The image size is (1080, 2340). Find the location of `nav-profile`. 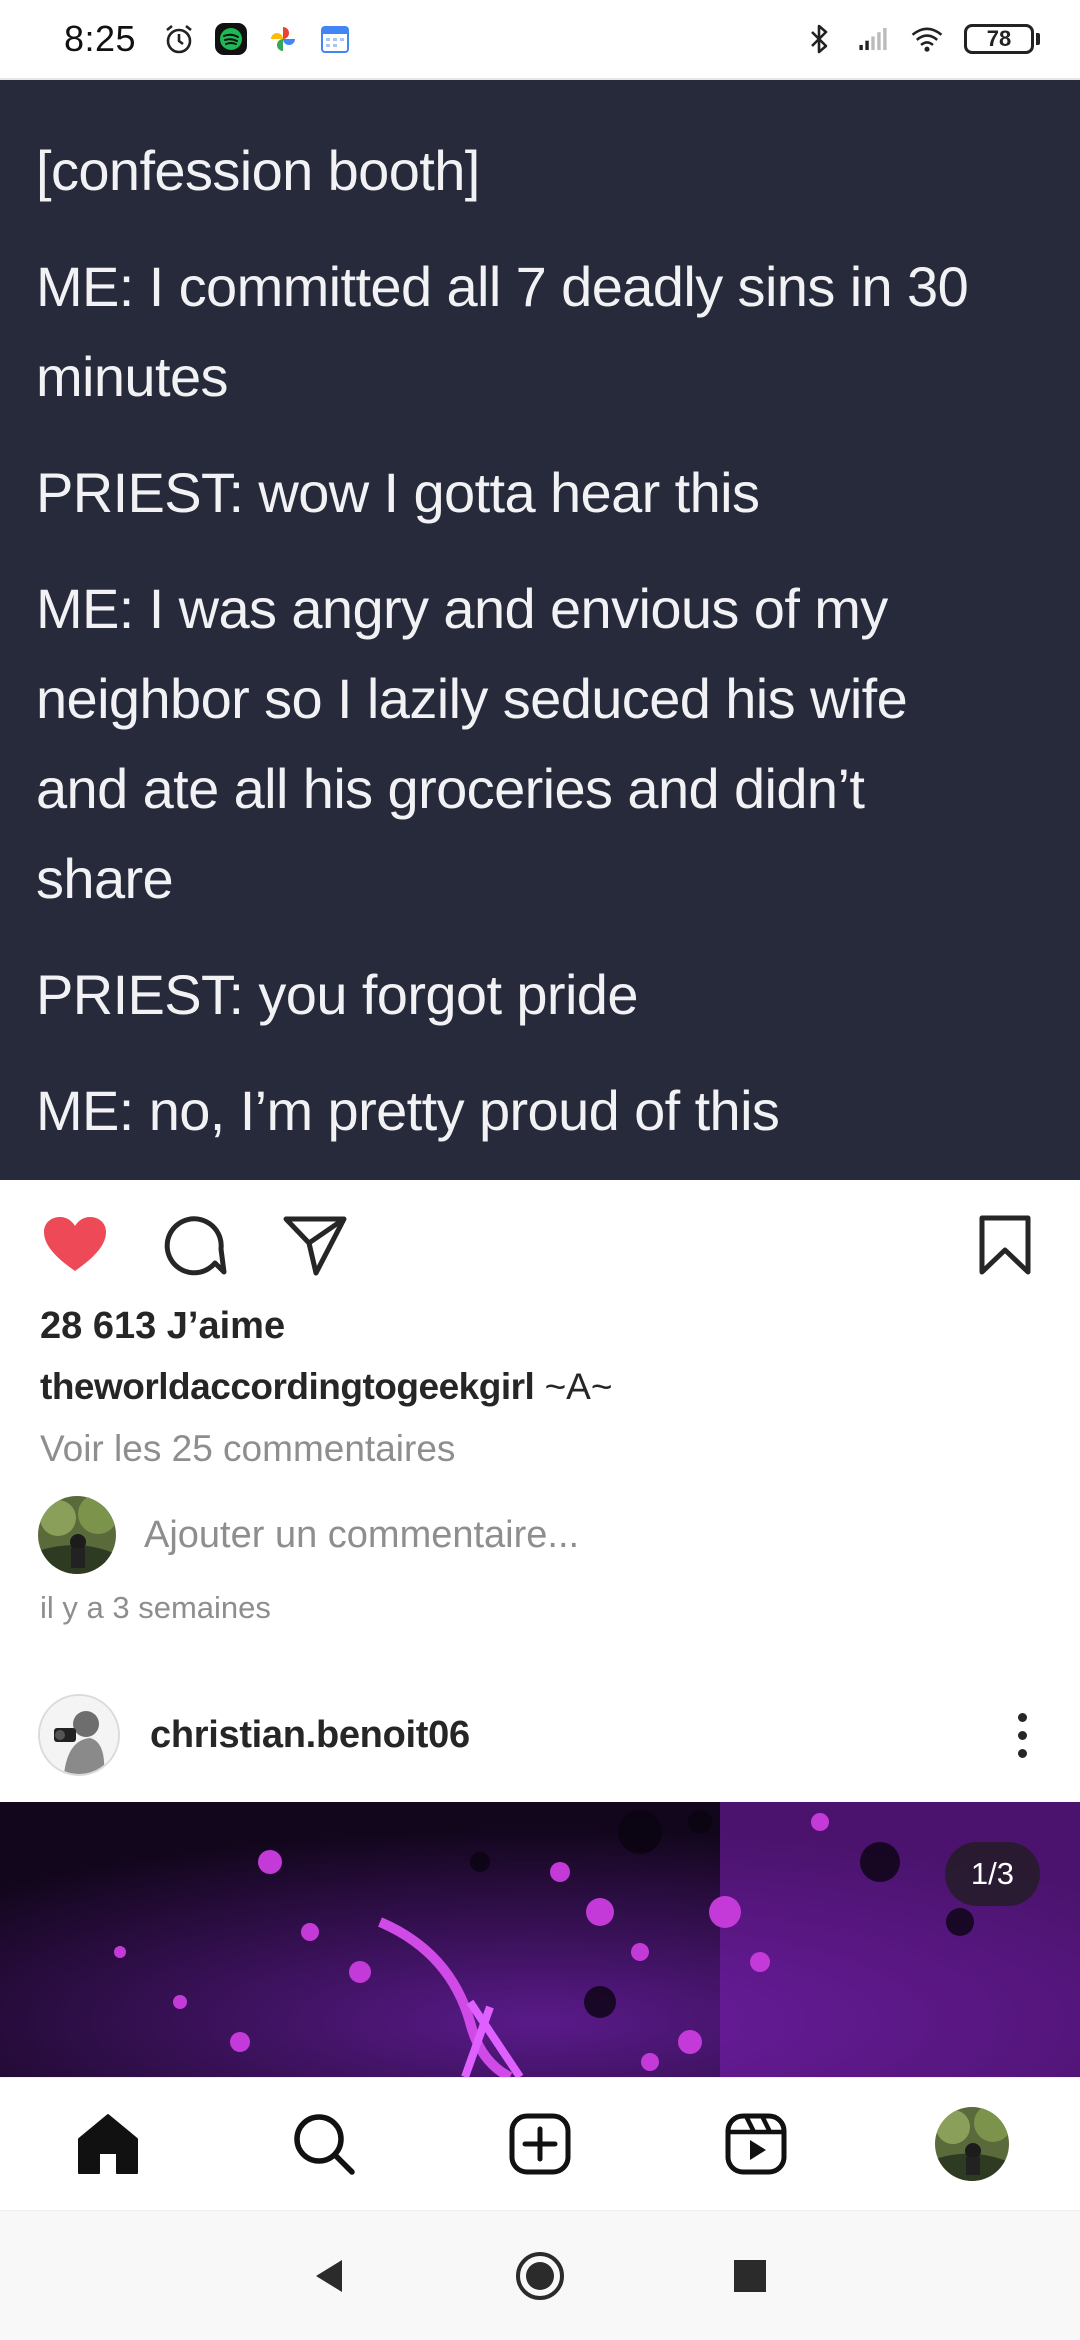

nav-profile is located at coordinates (972, 2144).